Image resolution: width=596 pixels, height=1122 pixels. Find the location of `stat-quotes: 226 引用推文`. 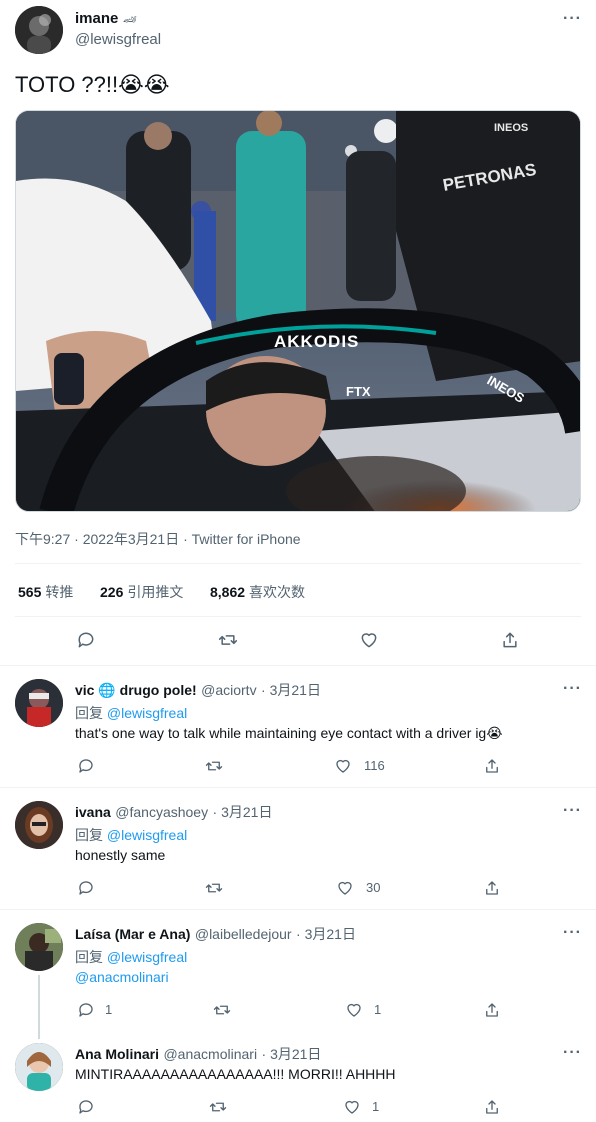

stat-quotes: 226 引用推文 is located at coordinates (141, 592).